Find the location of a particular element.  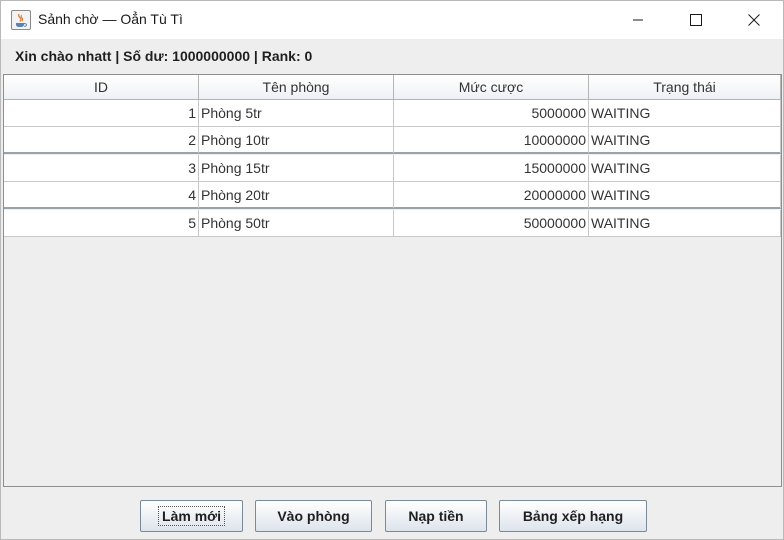

cell-room-name: Phòng 20tr is located at coordinates (296, 195).